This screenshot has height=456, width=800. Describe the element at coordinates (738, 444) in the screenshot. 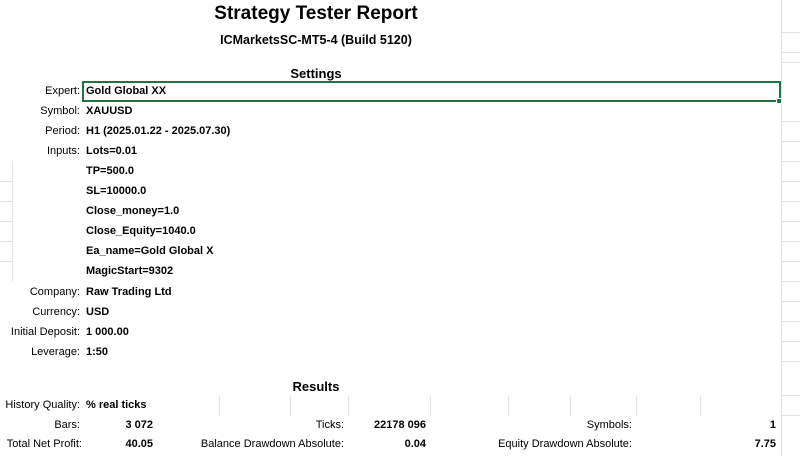

I see `equity-drawdown-absolute-value: 7.75` at that location.